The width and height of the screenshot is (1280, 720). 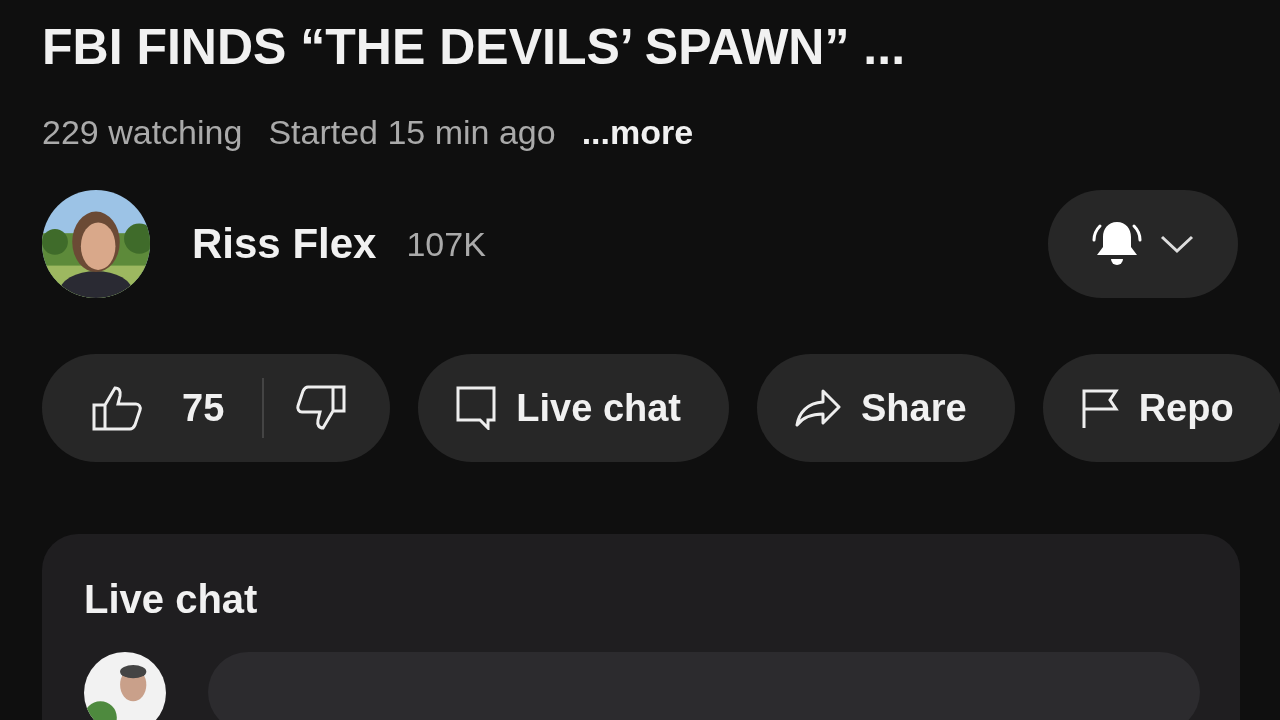 What do you see at coordinates (171, 599) in the screenshot?
I see `panel-title: Live chat` at bounding box center [171, 599].